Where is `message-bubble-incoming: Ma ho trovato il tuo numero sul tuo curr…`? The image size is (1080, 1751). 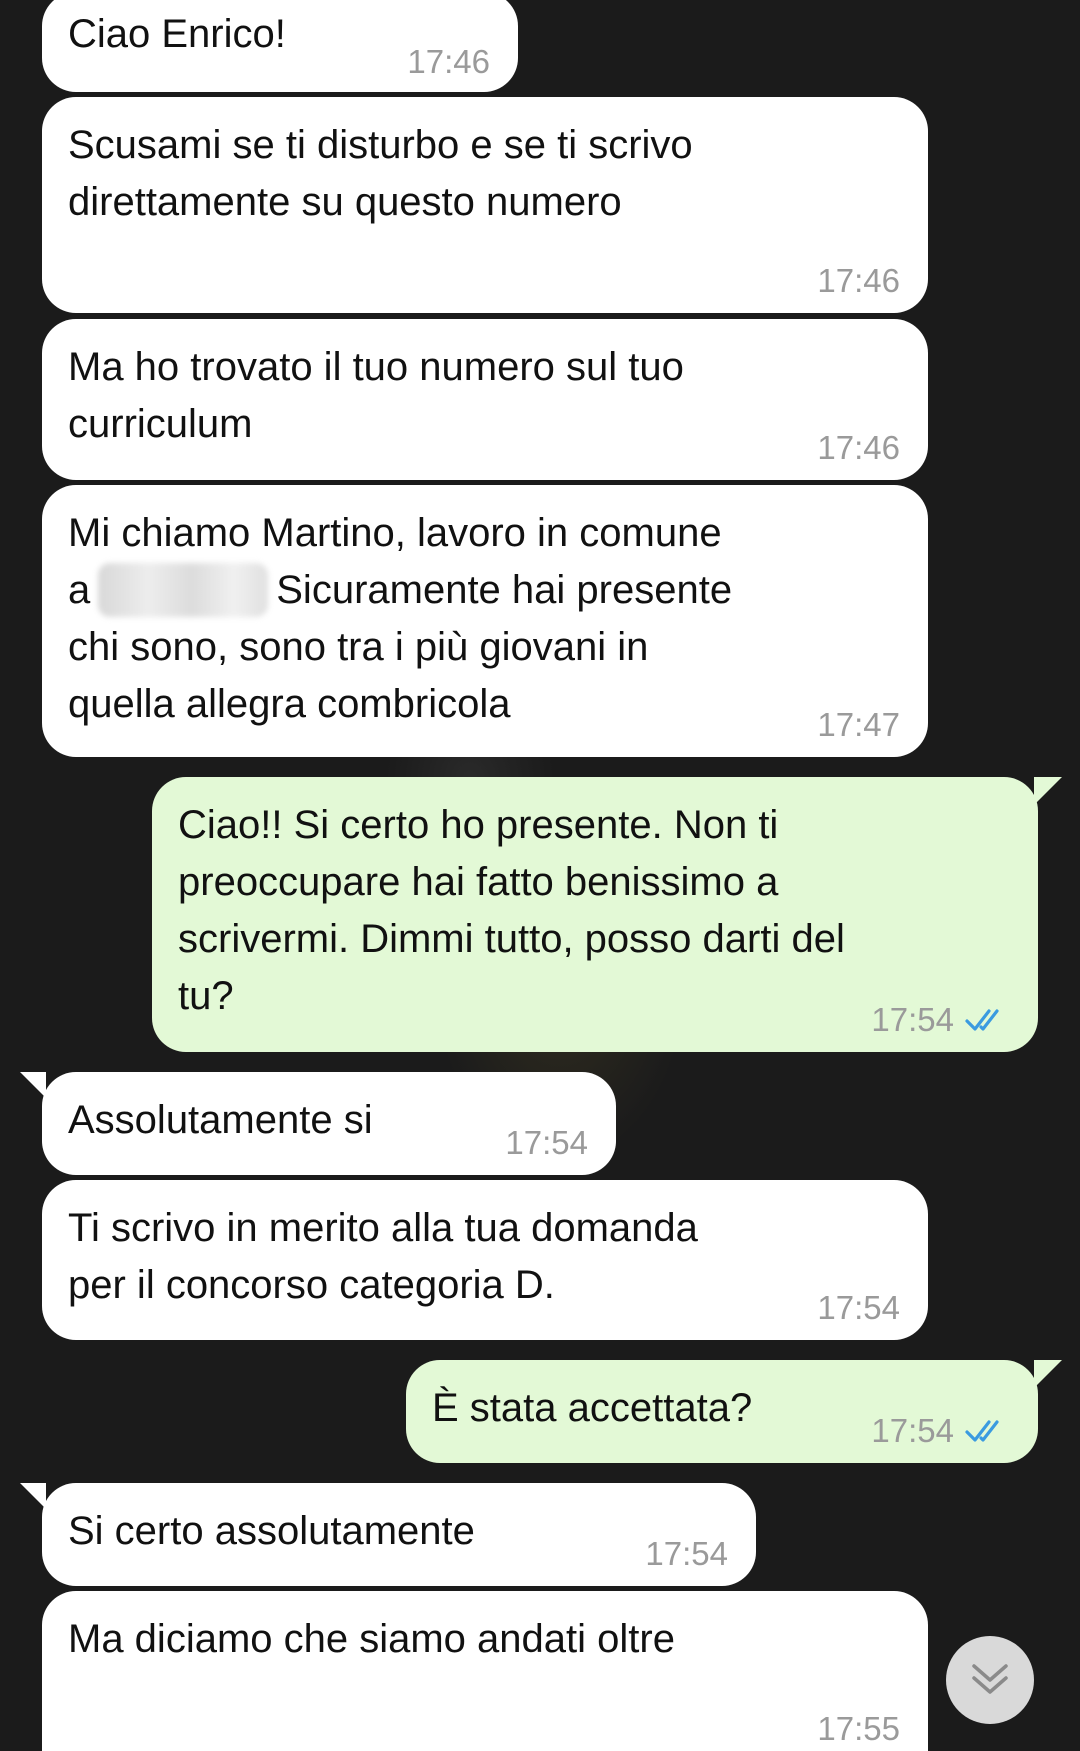 message-bubble-incoming: Ma ho trovato il tuo numero sul tuo curr… is located at coordinates (485, 399).